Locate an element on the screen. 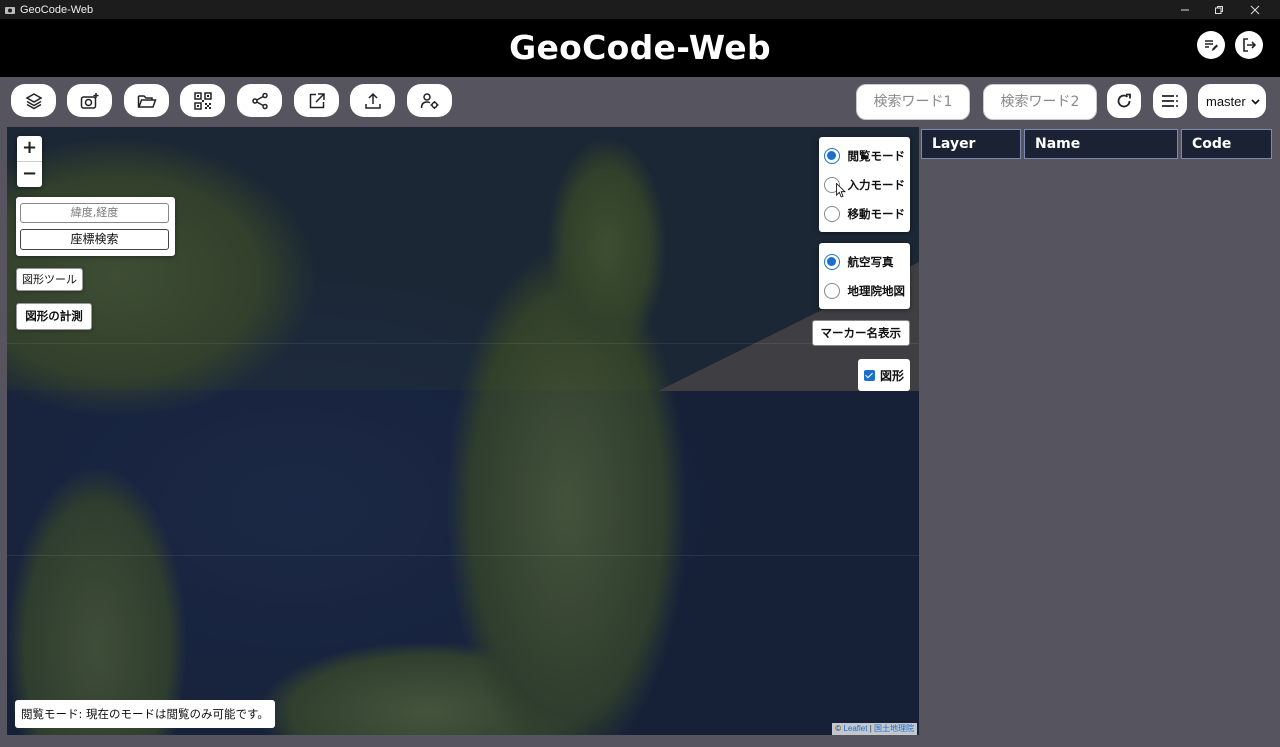 This screenshot has height=747, width=1280. basemap-gsi-label: 地理院地図 is located at coordinates (876, 290).